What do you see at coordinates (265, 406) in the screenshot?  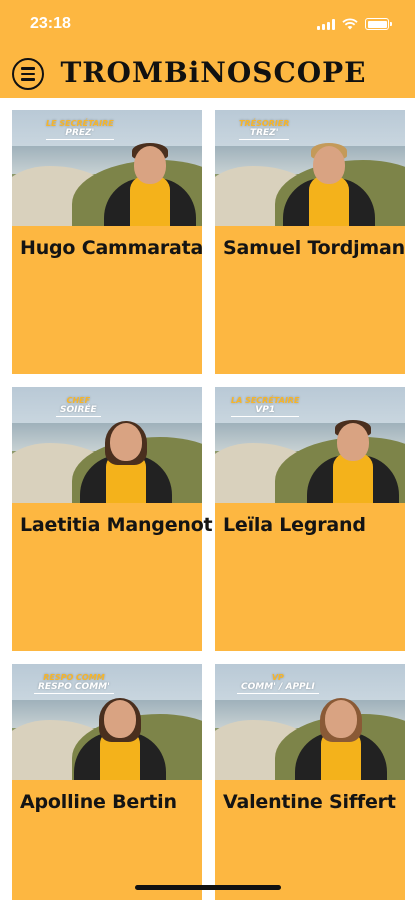 I see `role-badge: LA SECRÉTAIRE VP1` at bounding box center [265, 406].